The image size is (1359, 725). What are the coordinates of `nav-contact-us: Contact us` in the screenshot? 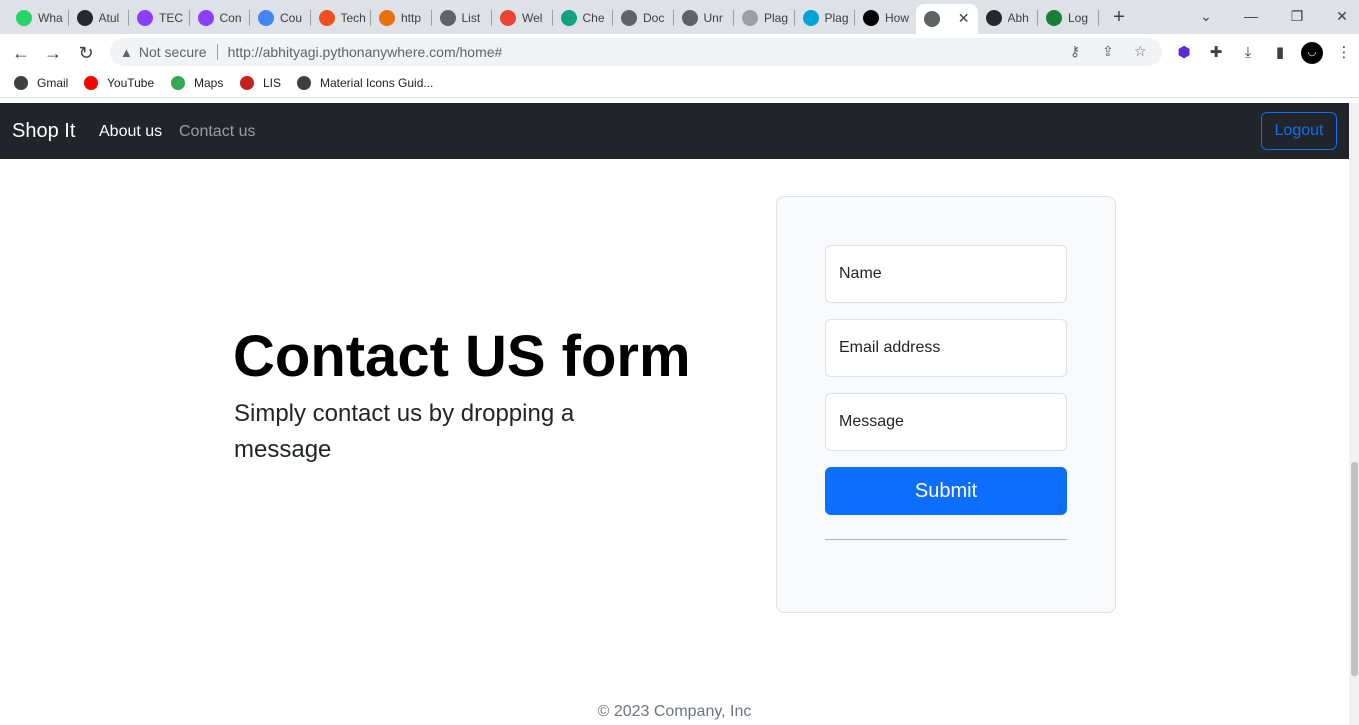 It's located at (217, 132).